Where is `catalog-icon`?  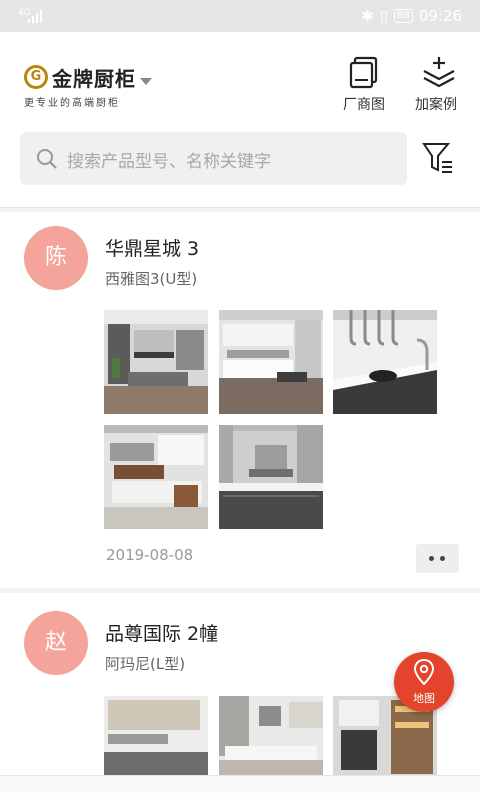 catalog-icon is located at coordinates (363, 72).